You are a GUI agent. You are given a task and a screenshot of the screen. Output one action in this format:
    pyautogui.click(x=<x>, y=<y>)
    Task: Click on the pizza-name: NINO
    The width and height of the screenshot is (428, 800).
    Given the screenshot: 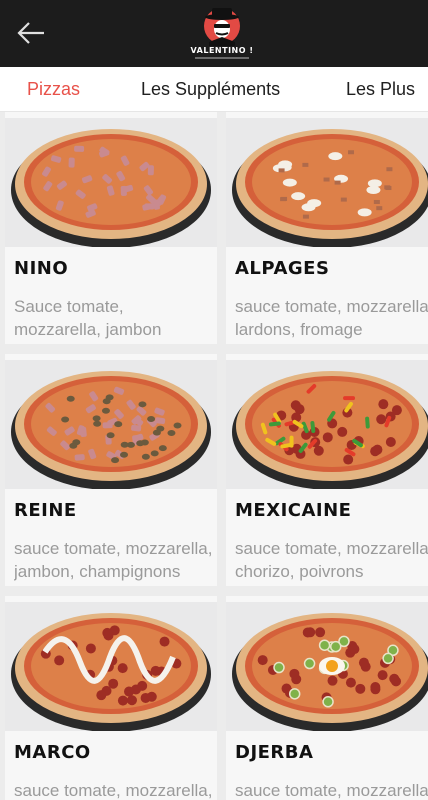 What is the action you would take?
    pyautogui.click(x=41, y=268)
    